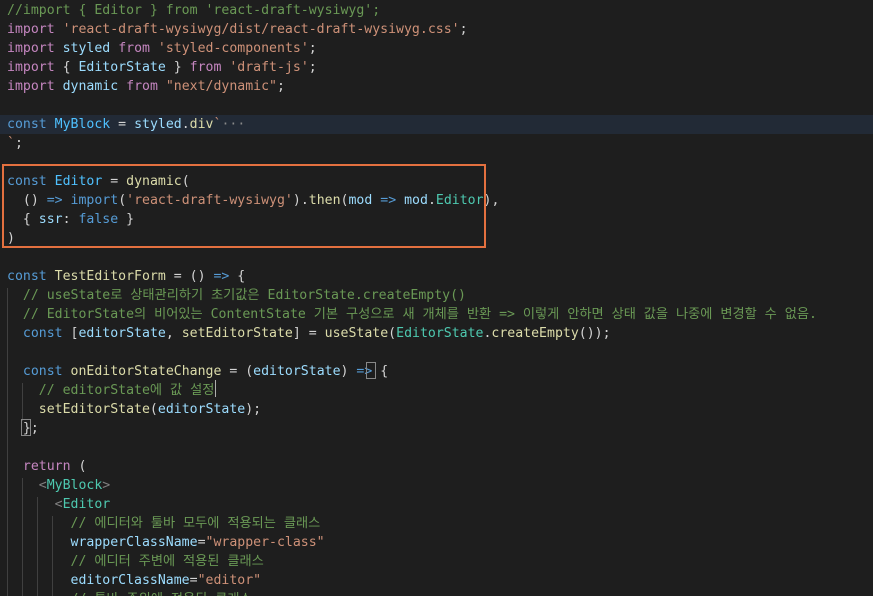 This screenshot has width=873, height=596. What do you see at coordinates (158, 67) in the screenshot?
I see `code-line: import { EditorState } from 'draft-js';` at bounding box center [158, 67].